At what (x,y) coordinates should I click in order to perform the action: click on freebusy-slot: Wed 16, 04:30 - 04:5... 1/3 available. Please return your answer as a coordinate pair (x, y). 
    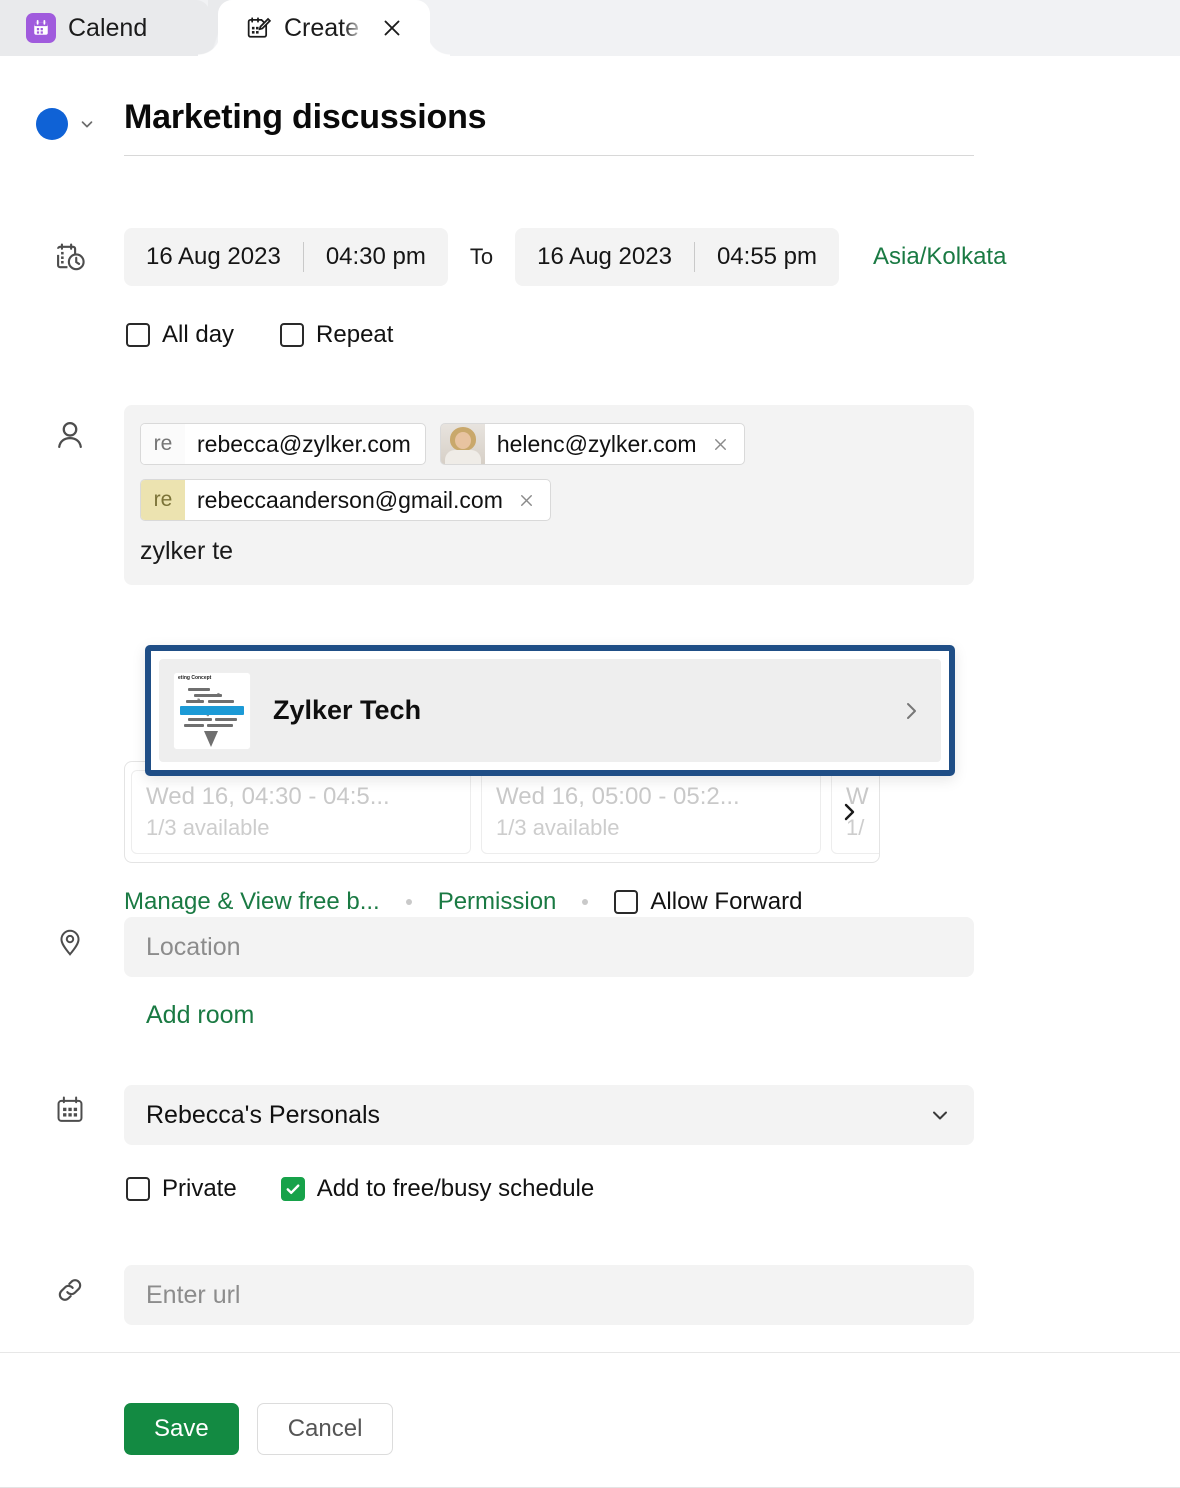
    Looking at the image, I should click on (301, 812).